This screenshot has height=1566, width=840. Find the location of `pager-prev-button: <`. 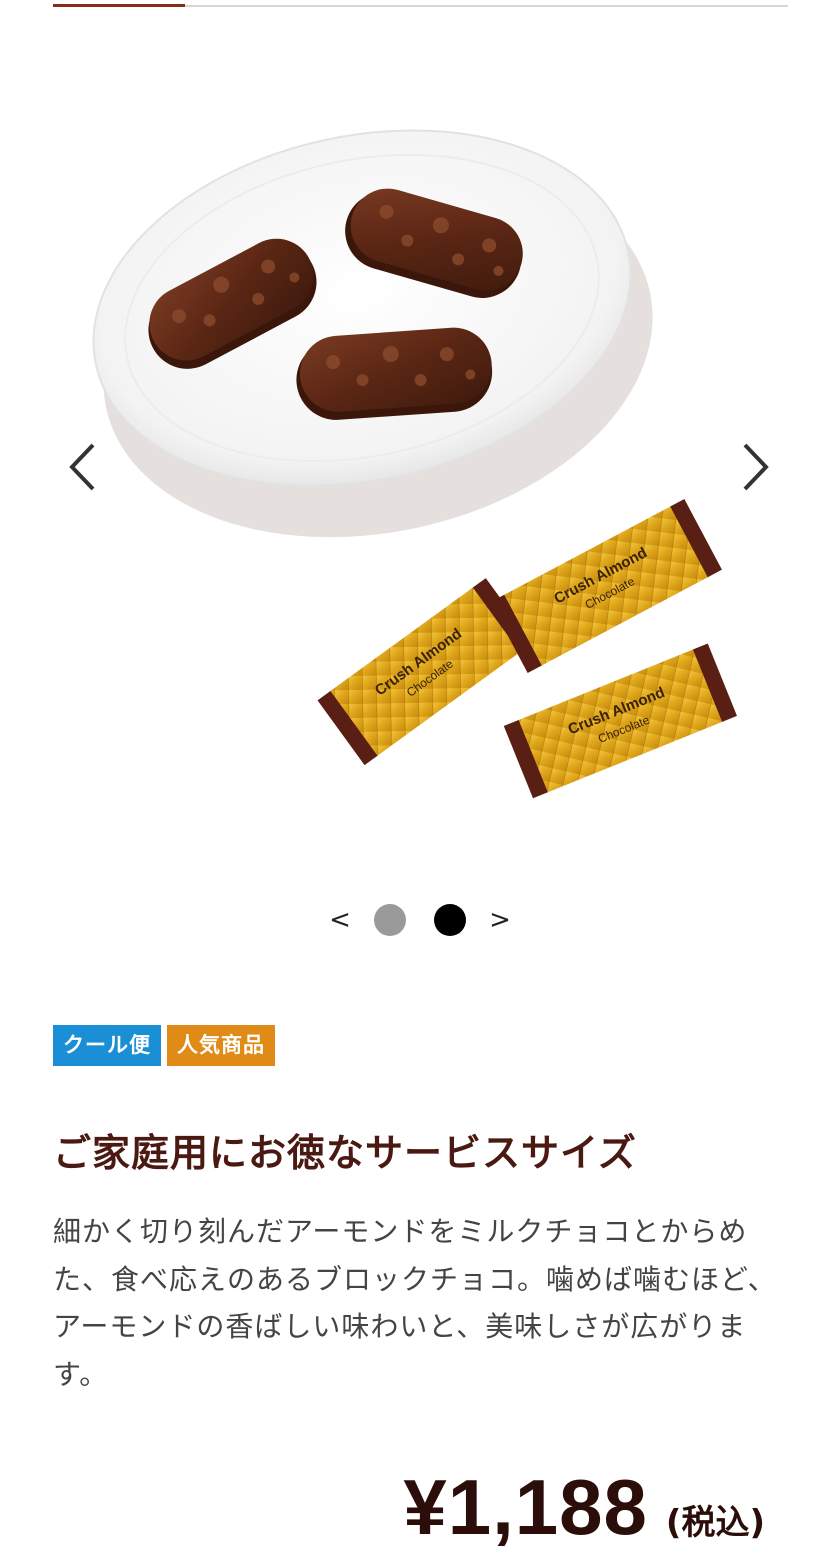

pager-prev-button: < is located at coordinates (340, 920).